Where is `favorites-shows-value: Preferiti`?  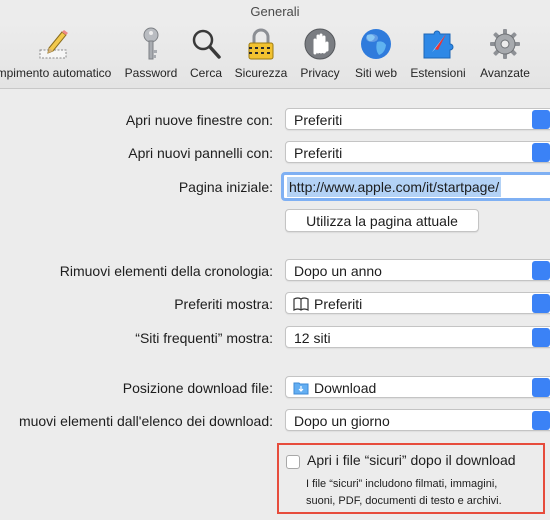
favorites-shows-value: Preferiti is located at coordinates (338, 304).